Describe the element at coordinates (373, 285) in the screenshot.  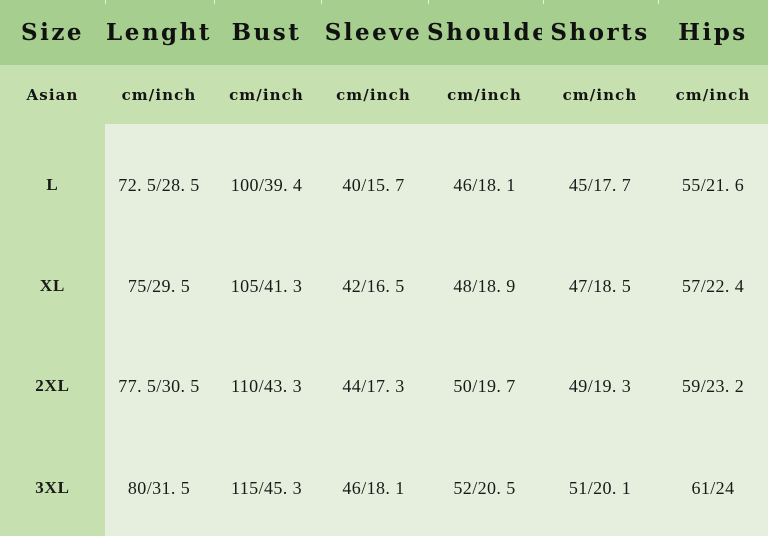
I see `cell-sleeve: 42/16. 5` at that location.